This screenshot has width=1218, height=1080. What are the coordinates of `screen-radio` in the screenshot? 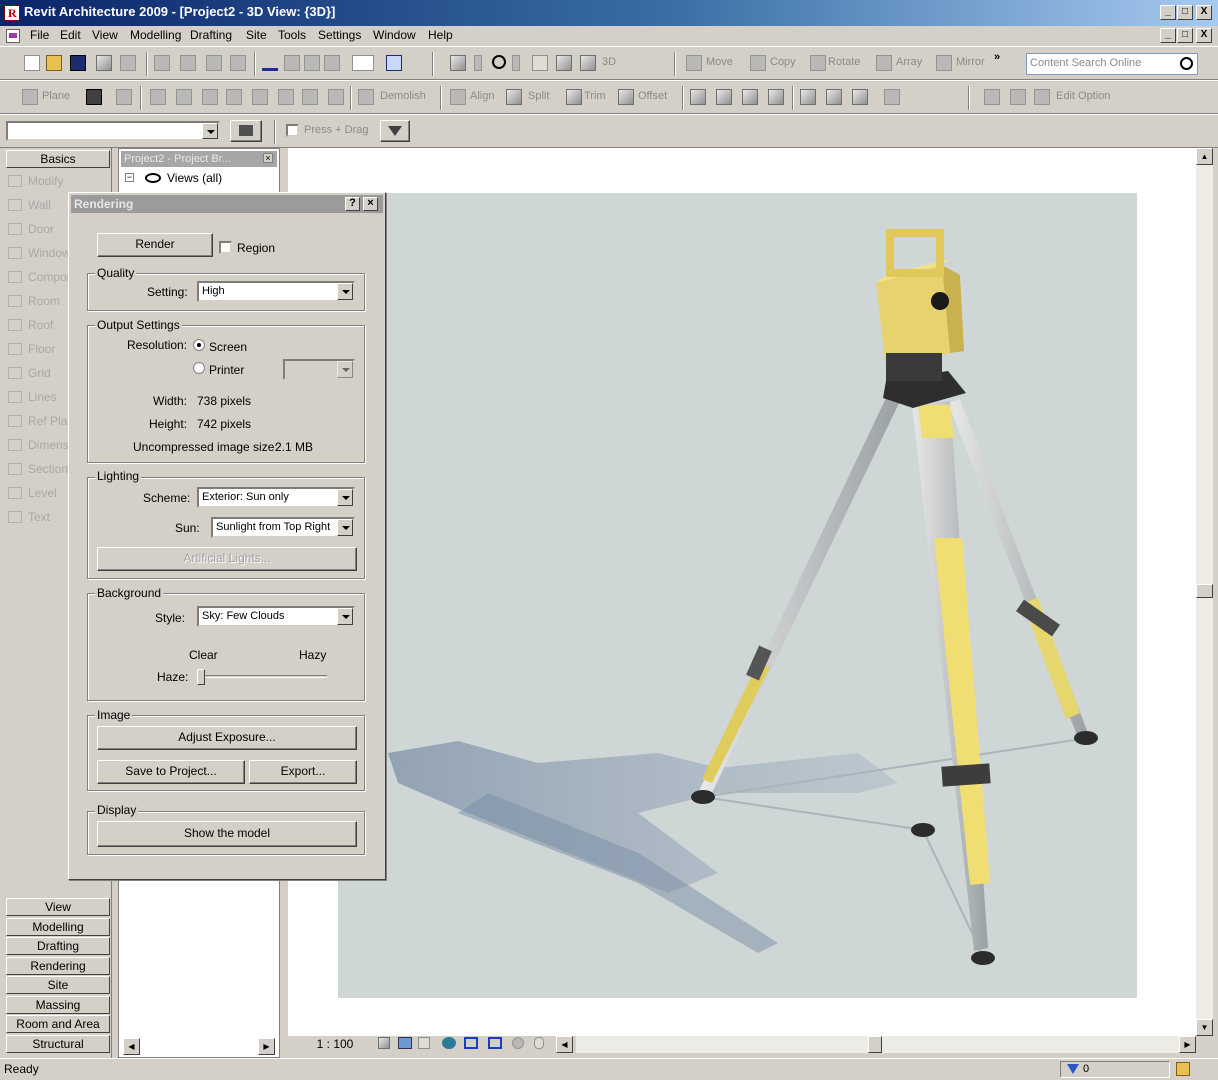 It's located at (199, 345).